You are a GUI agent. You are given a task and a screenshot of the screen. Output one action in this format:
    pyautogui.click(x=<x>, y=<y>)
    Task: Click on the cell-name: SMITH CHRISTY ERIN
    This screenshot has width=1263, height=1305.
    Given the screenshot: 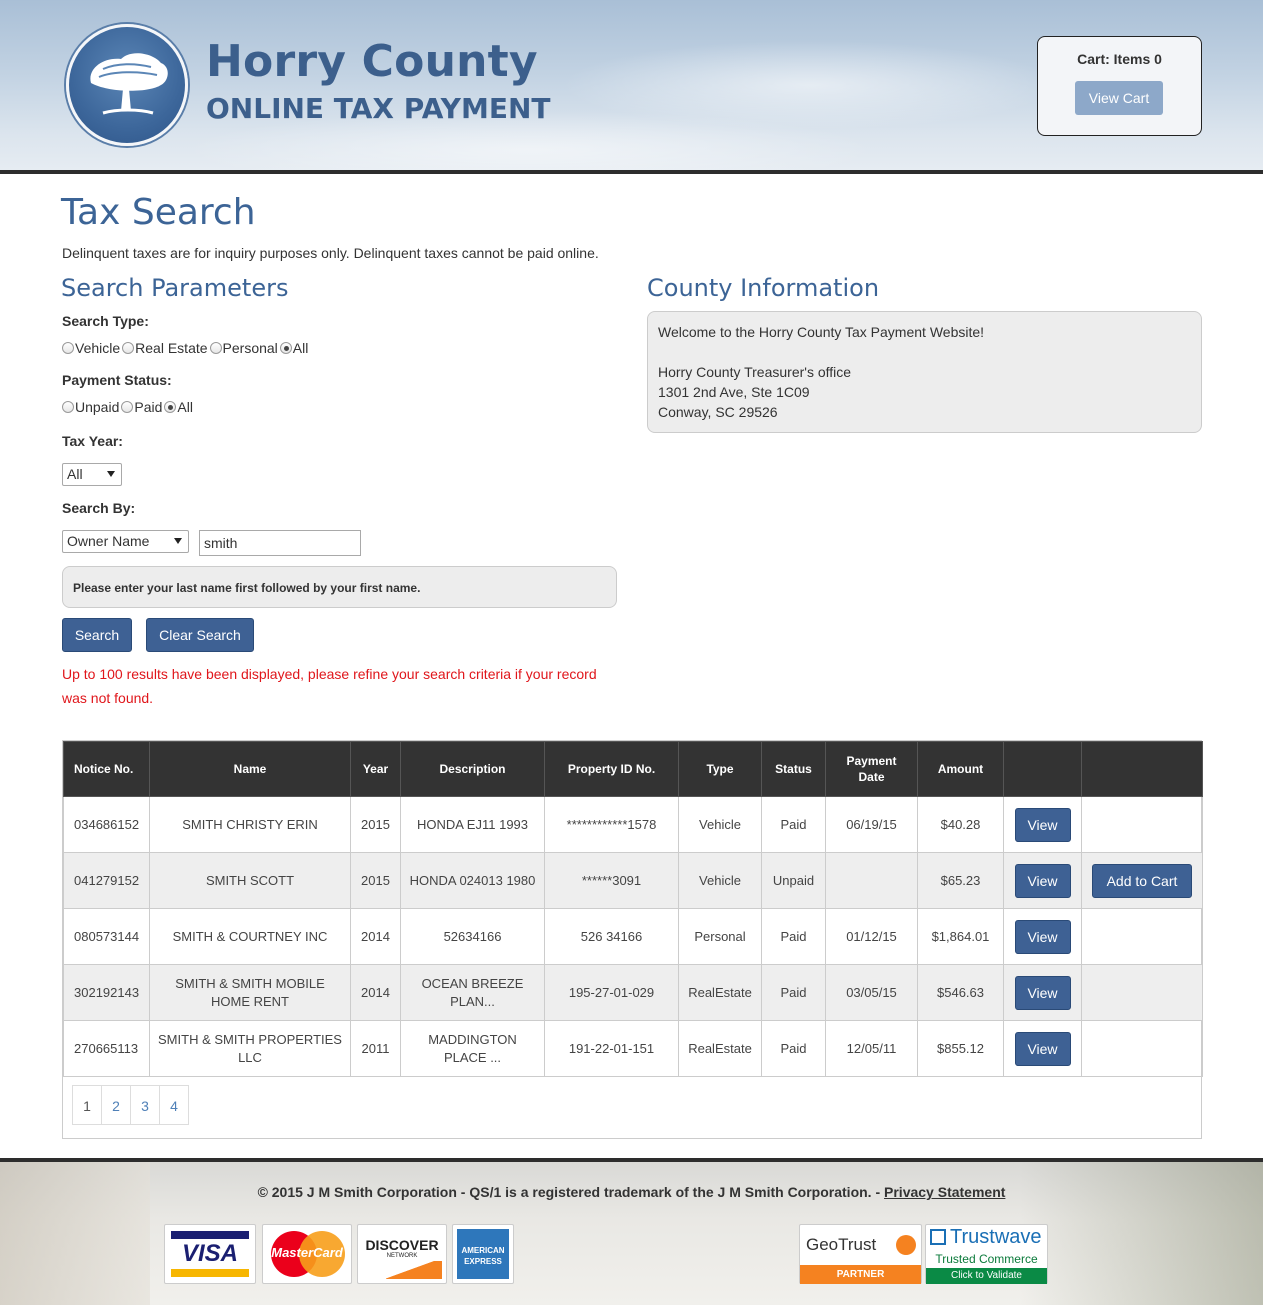 What is the action you would take?
    pyautogui.click(x=250, y=824)
    